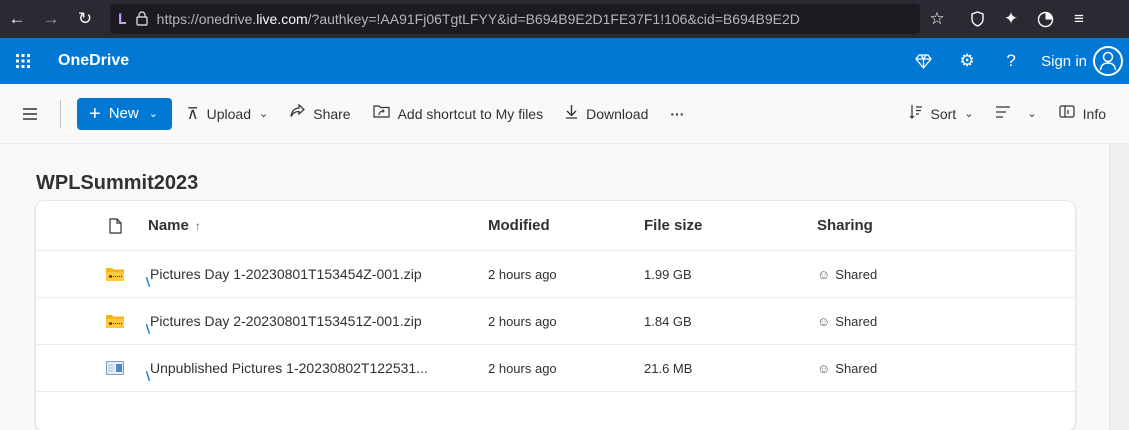 The width and height of the screenshot is (1129, 430). I want to click on reload-icon: ↻, so click(85, 19).